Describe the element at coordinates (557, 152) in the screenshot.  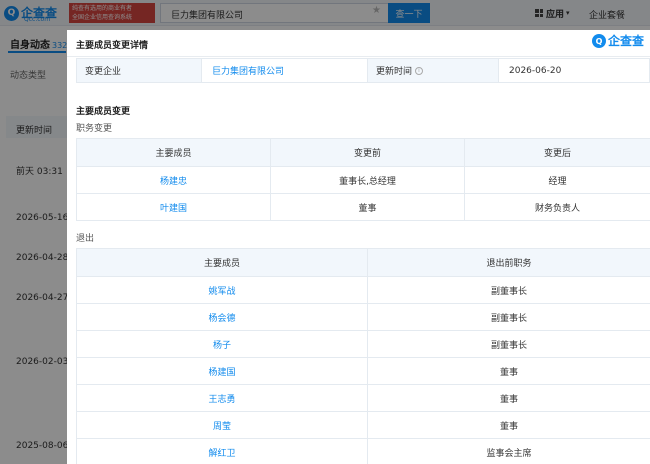
I see `column-header: 变更后` at that location.